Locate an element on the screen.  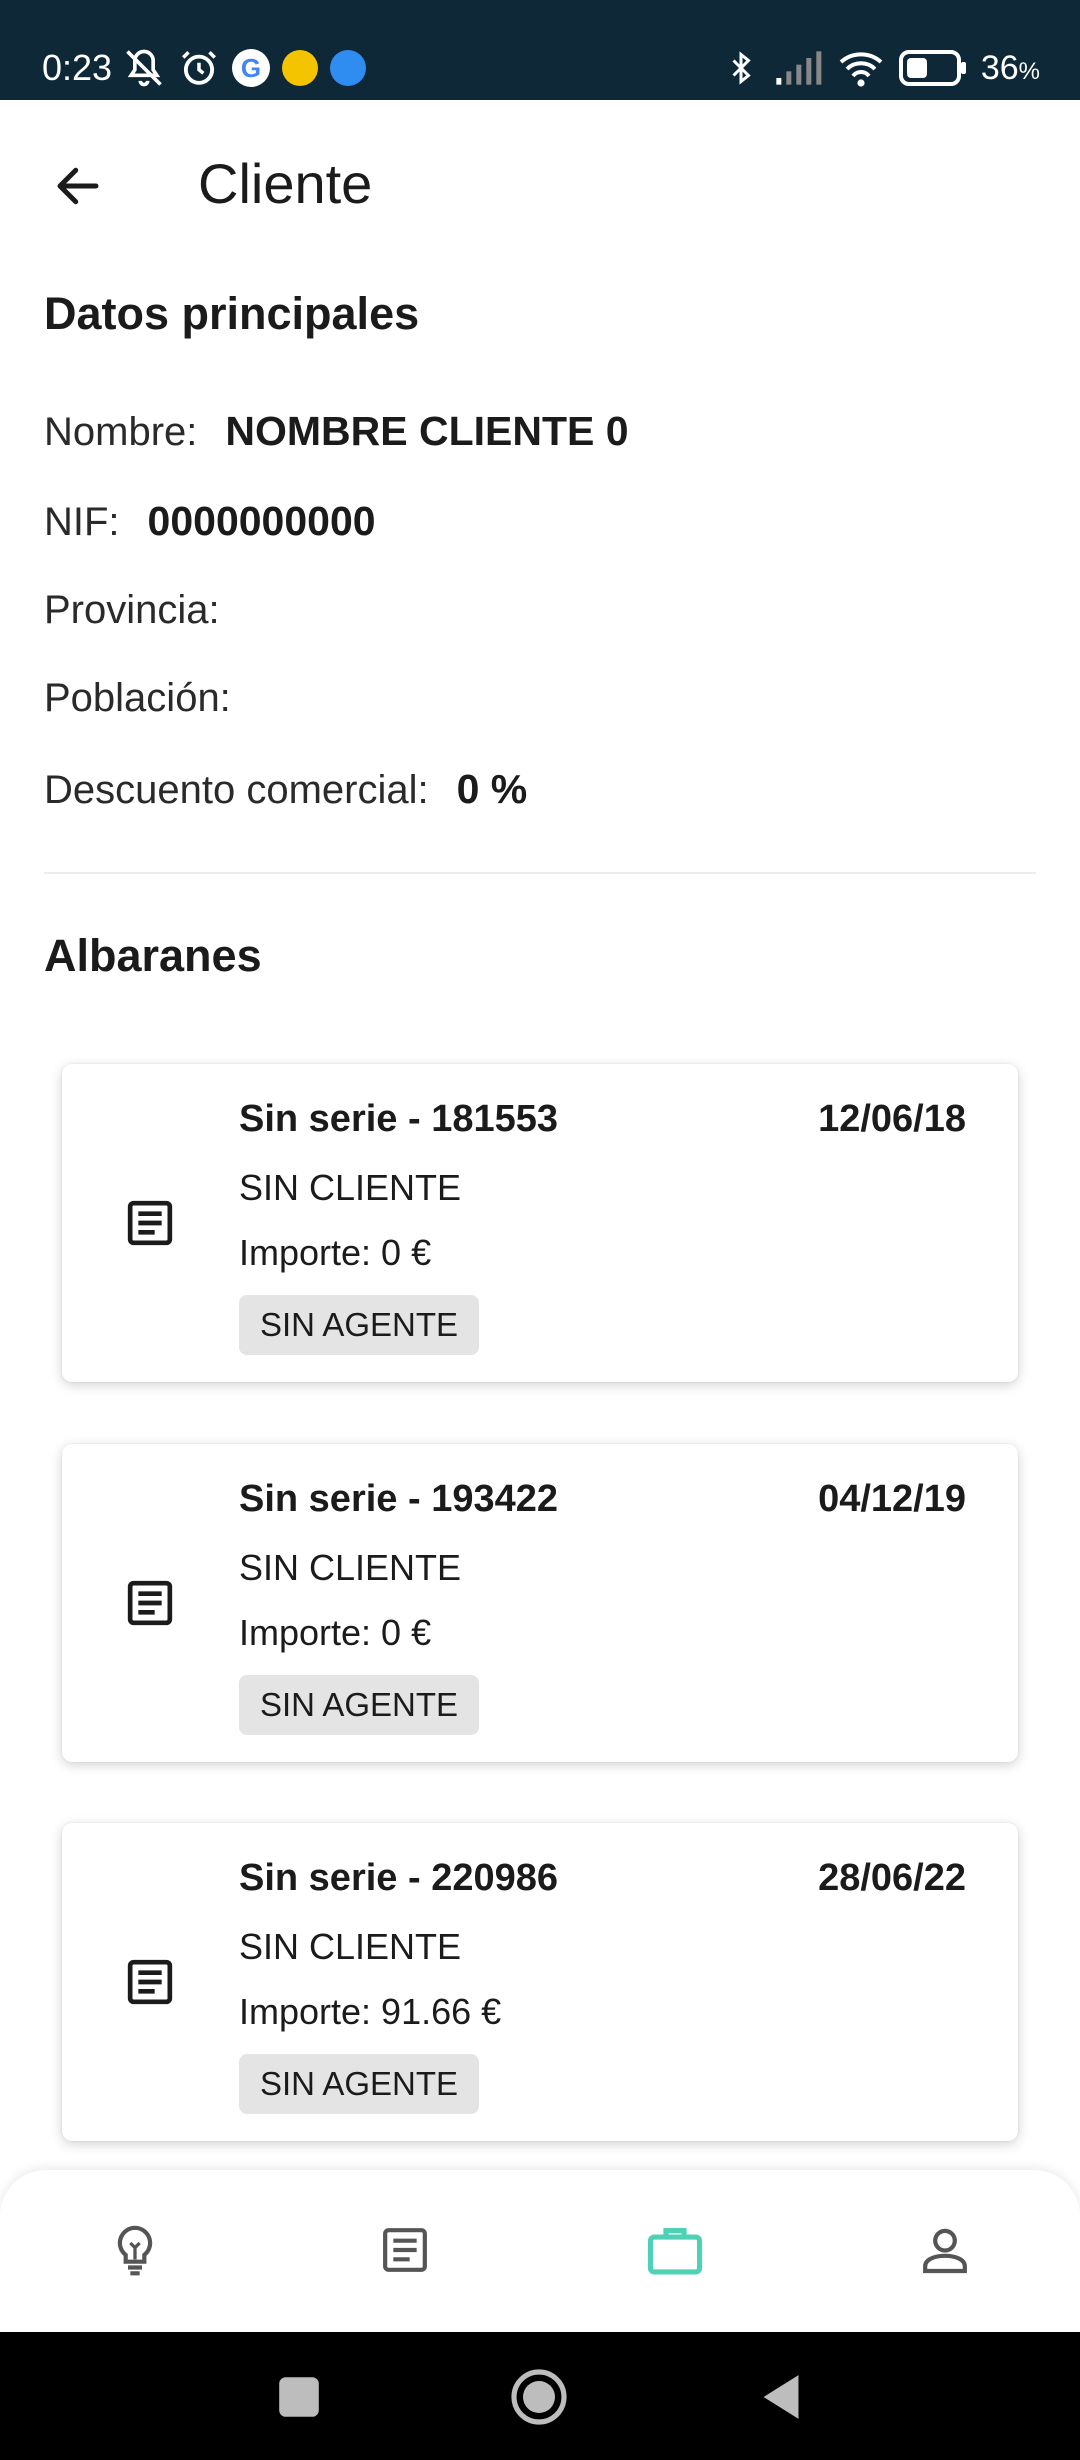
field-label: NIF: is located at coordinates (82, 522).